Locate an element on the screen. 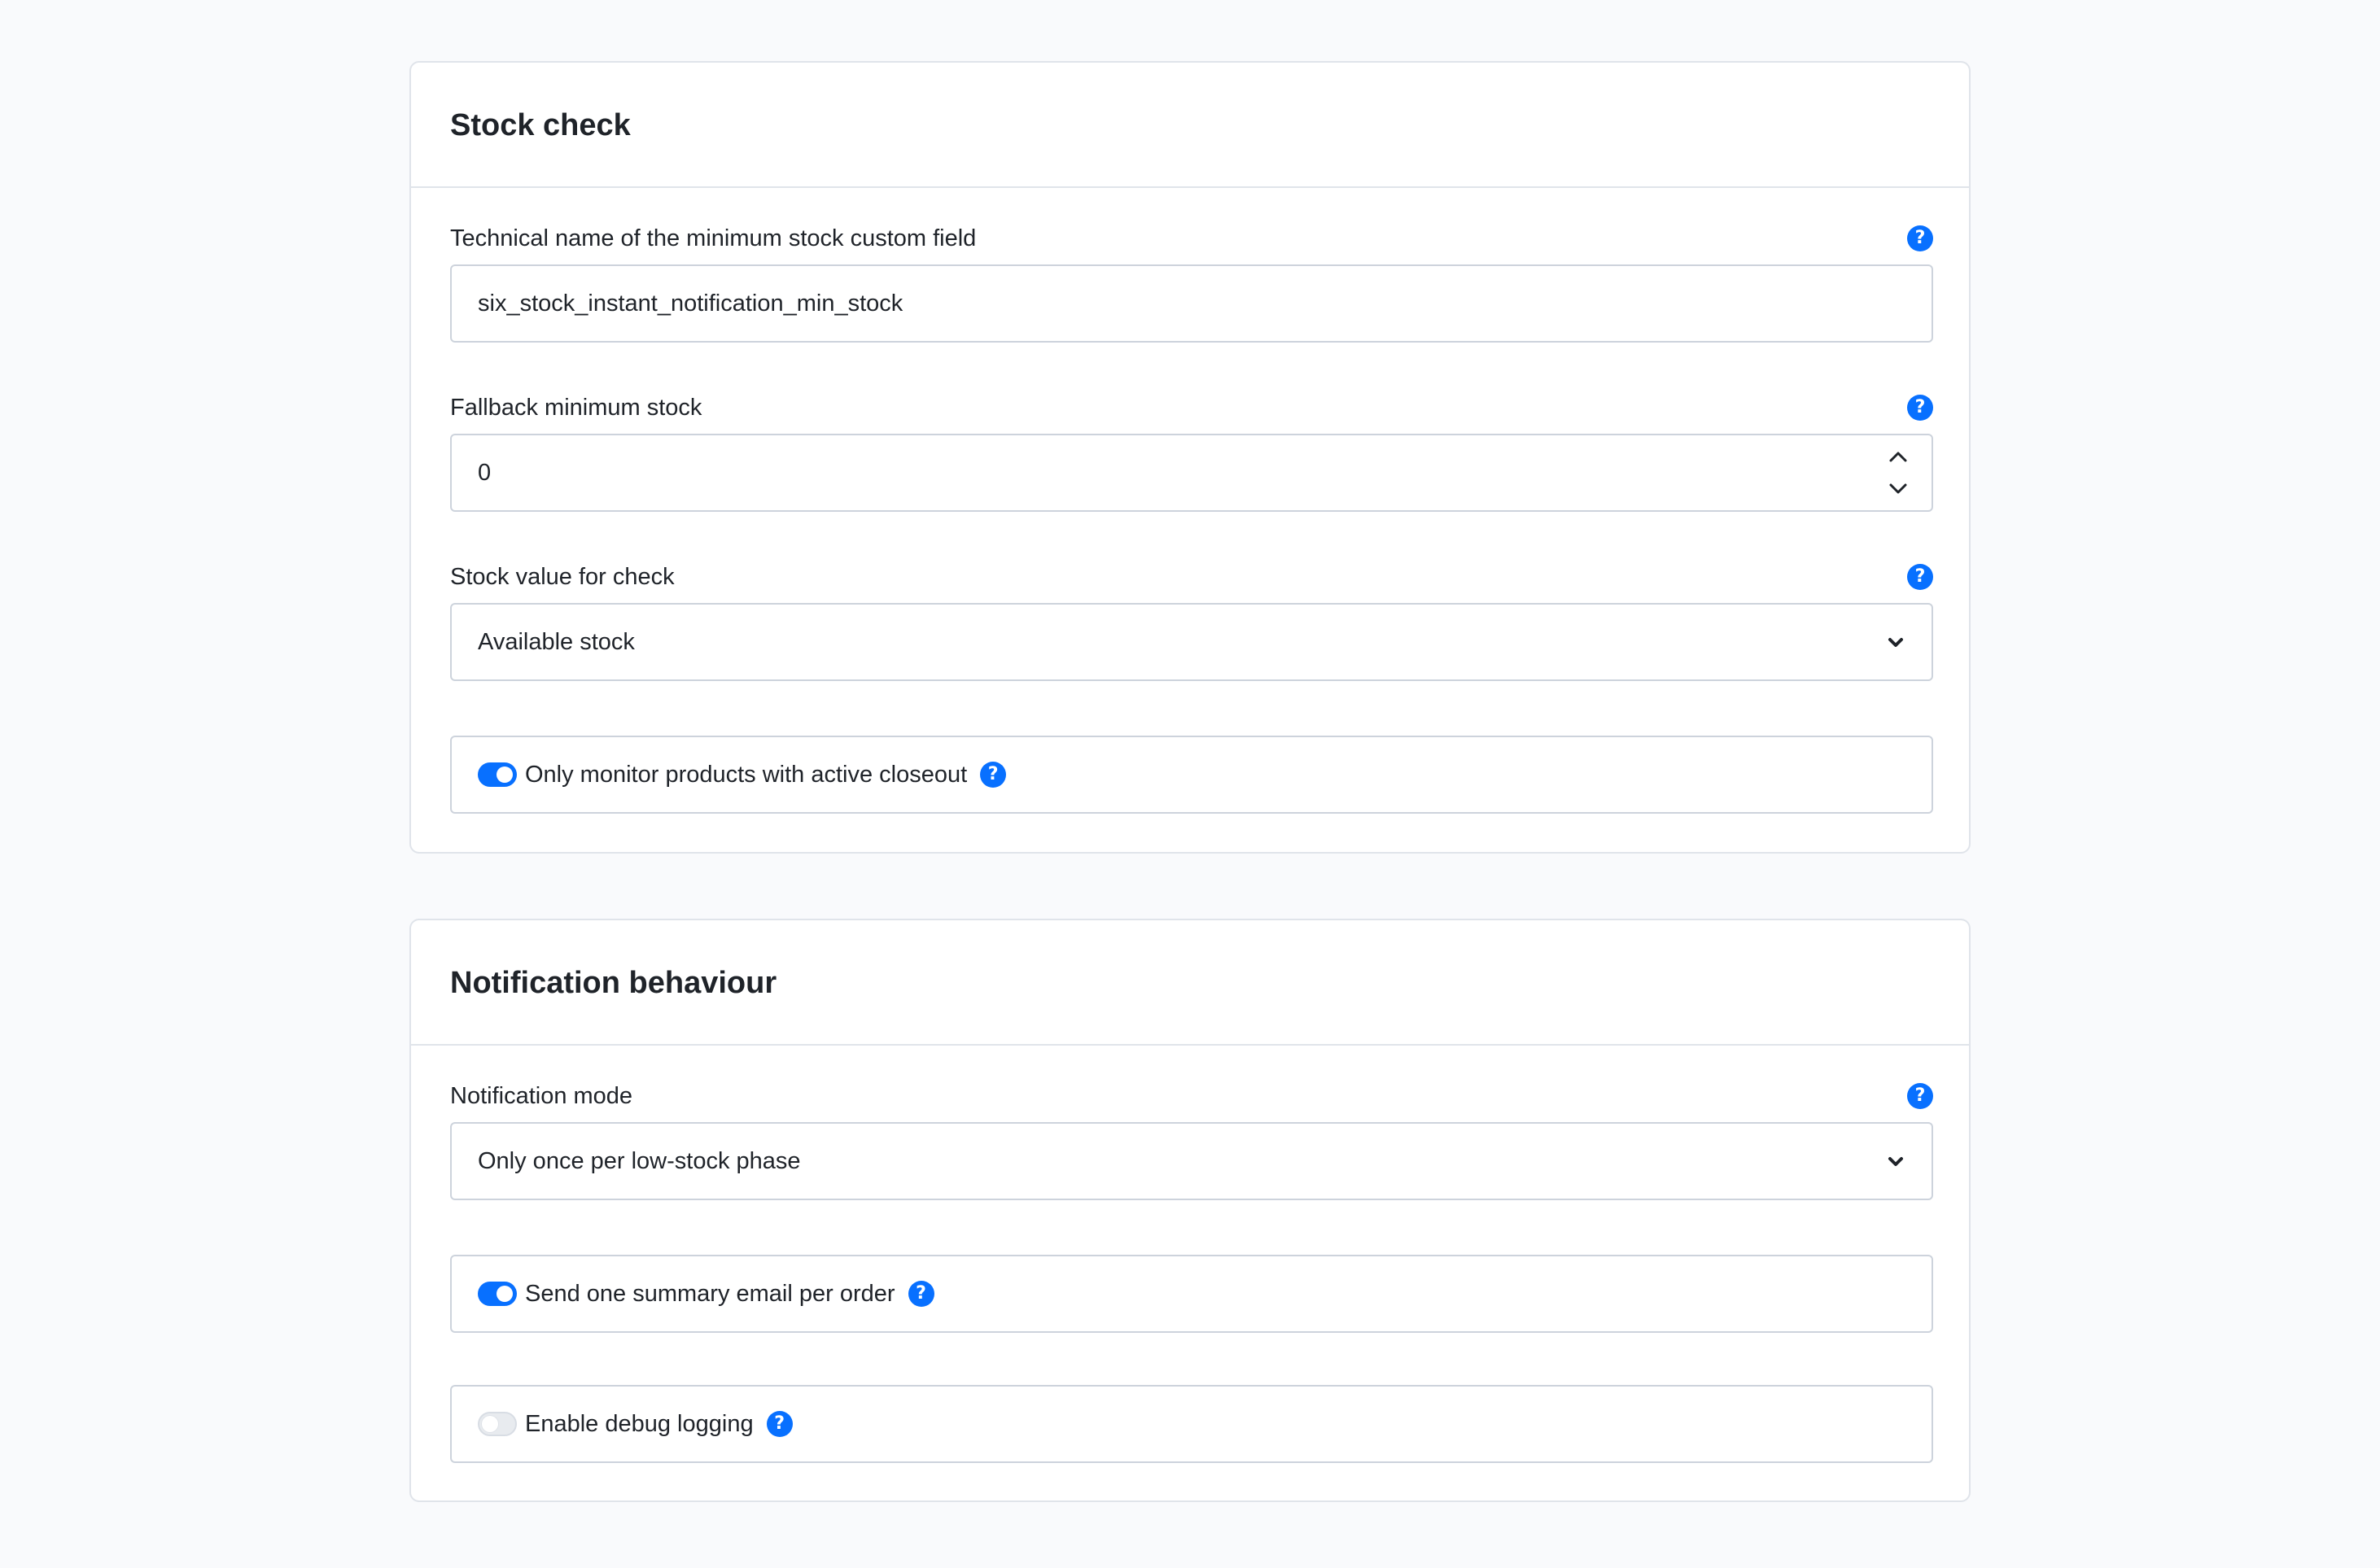 The image size is (2380, 1568). stock-value-field: Stock value for check ? Available stock is located at coordinates (1191, 626).